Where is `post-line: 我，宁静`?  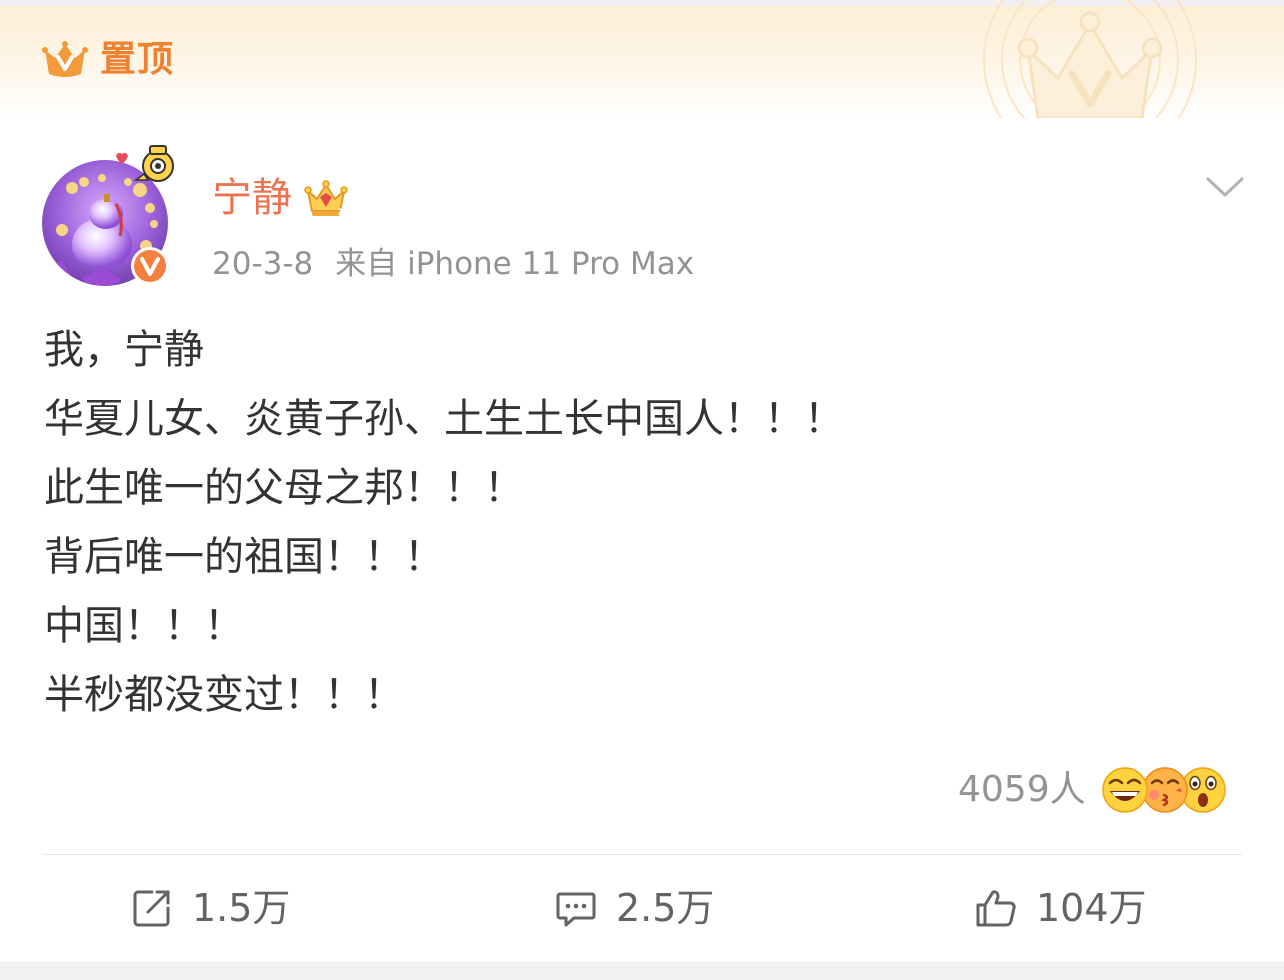 post-line: 我，宁静 is located at coordinates (124, 350).